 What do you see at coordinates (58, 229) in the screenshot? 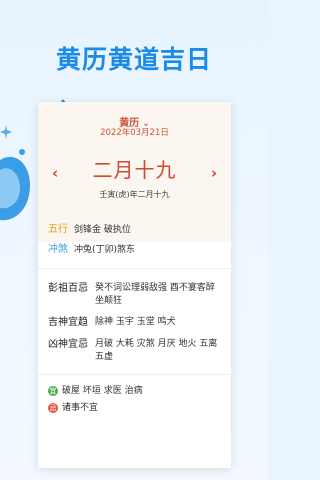
I see `wuxing-label: 五行` at bounding box center [58, 229].